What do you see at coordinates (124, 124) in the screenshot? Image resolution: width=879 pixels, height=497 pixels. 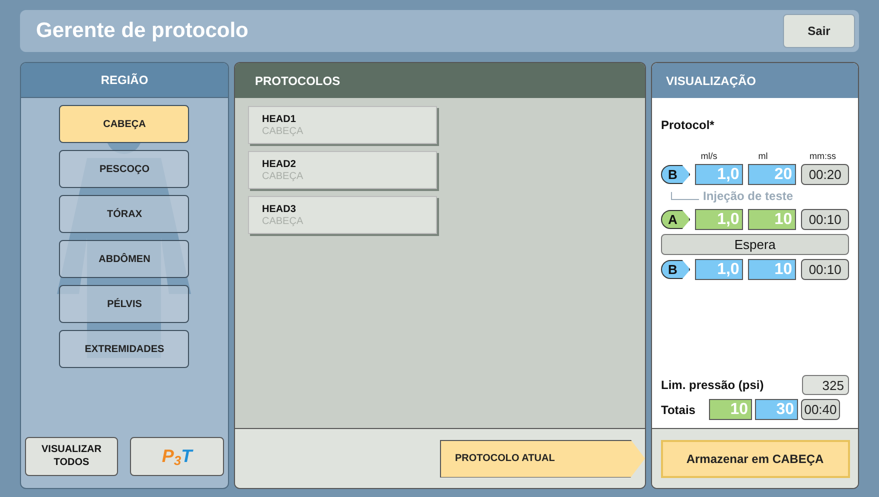 I see `region-button: CABEÇA` at bounding box center [124, 124].